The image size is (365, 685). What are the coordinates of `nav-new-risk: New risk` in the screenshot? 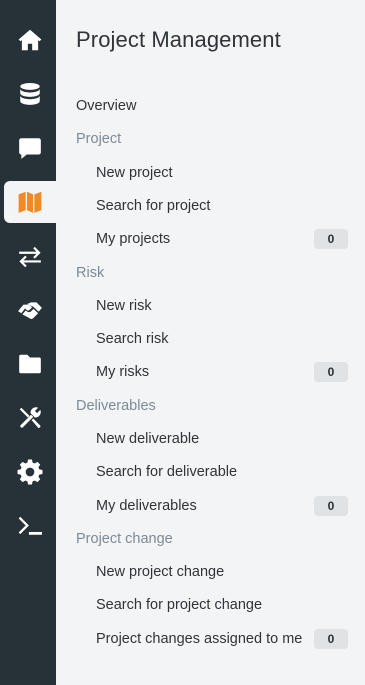 It's located at (210, 305).